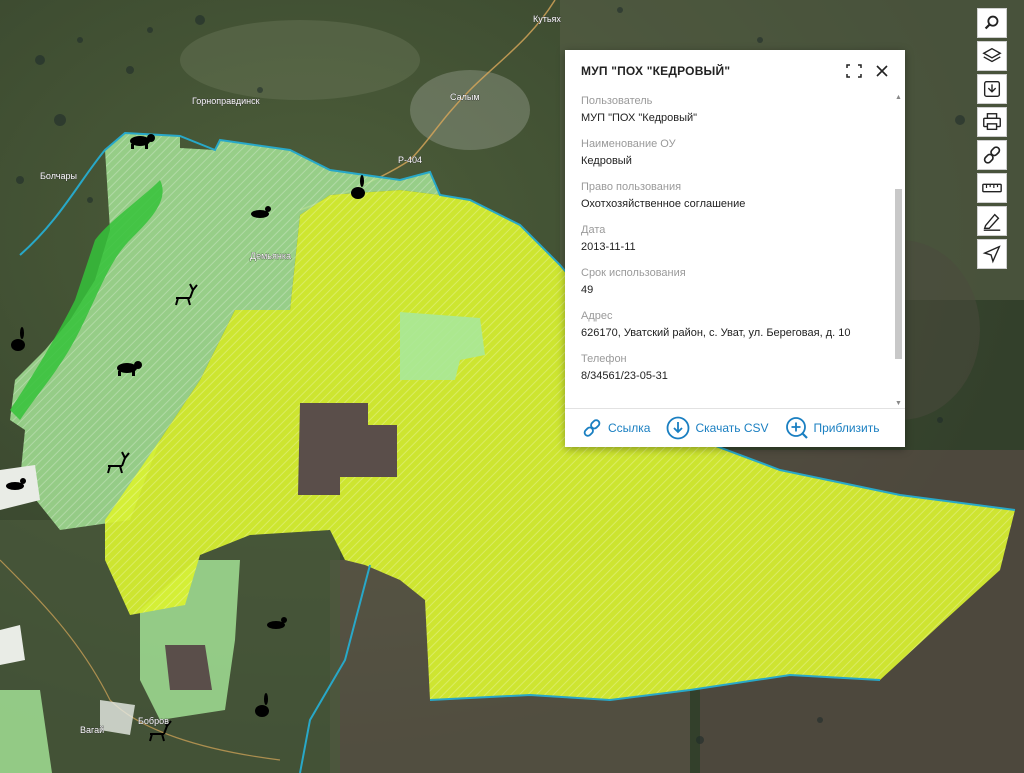 This screenshot has height=773, width=1024. What do you see at coordinates (606, 161) in the screenshot?
I see `field-value: Кедровый` at bounding box center [606, 161].